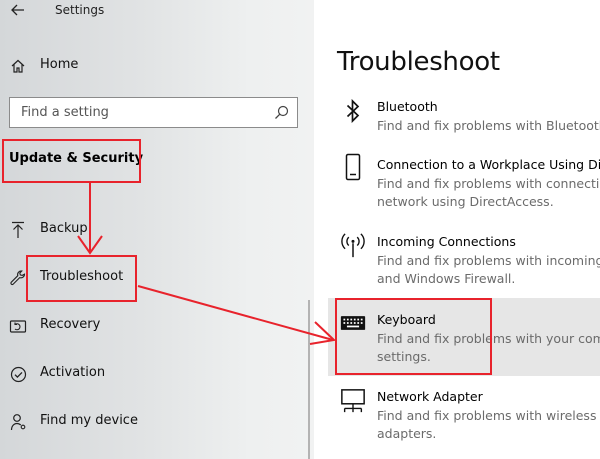  Describe the element at coordinates (73, 372) in the screenshot. I see `sidebar-item-label: Activation` at that location.